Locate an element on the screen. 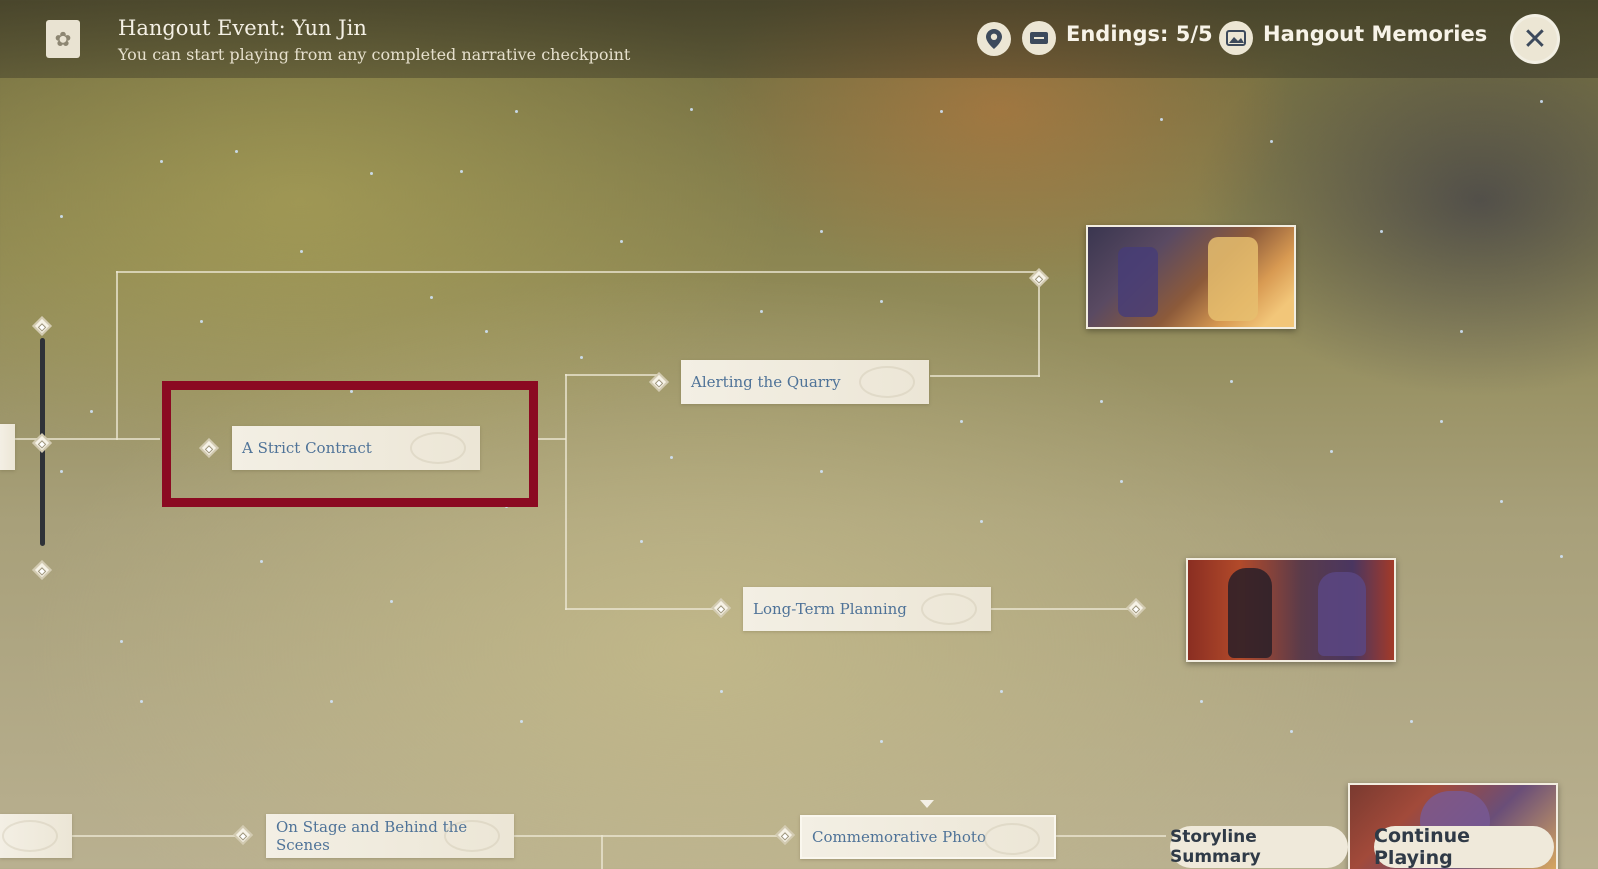  node-label: A Strict Contract is located at coordinates (307, 448).